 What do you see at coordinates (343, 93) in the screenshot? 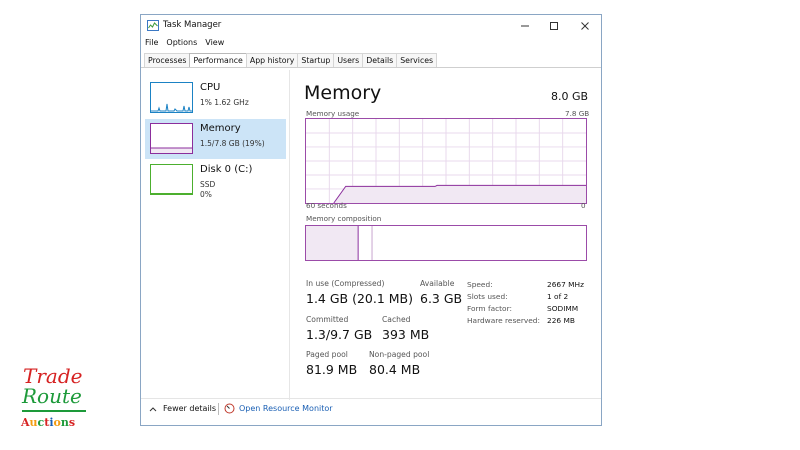
I see `memory-heading: Memory` at bounding box center [343, 93].